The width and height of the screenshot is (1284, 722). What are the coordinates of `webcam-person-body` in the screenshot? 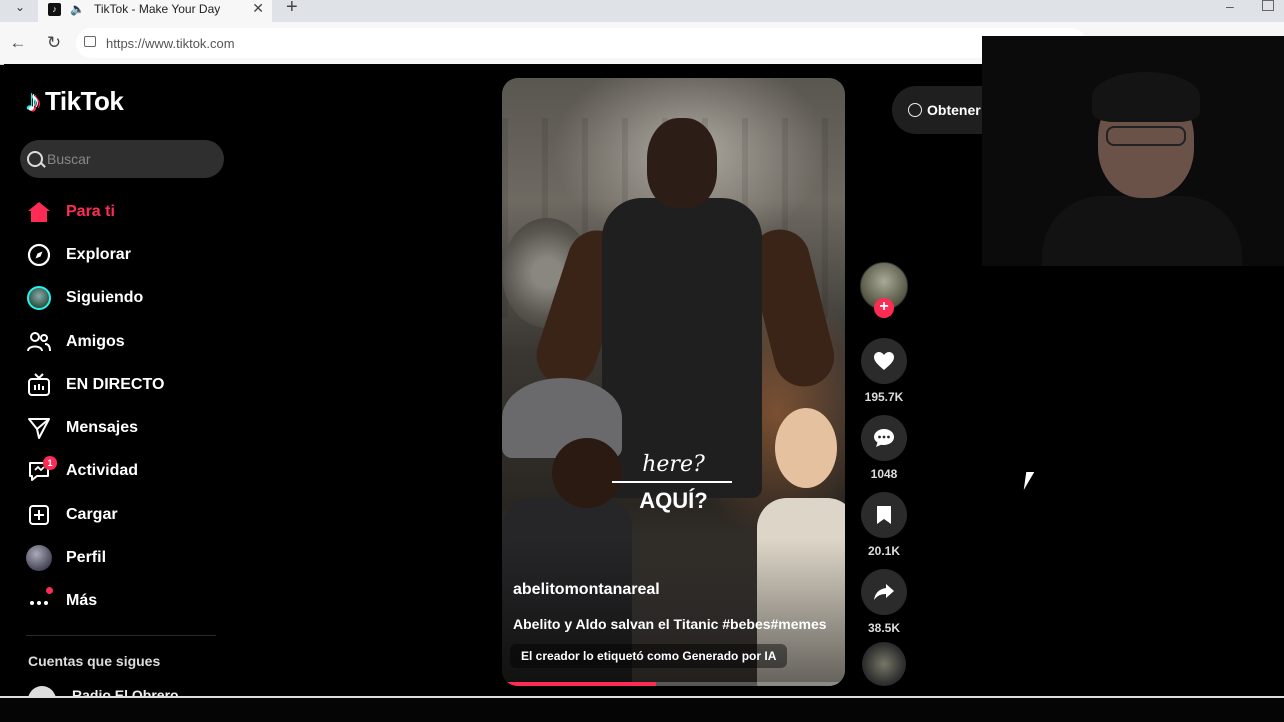 It's located at (1142, 231).